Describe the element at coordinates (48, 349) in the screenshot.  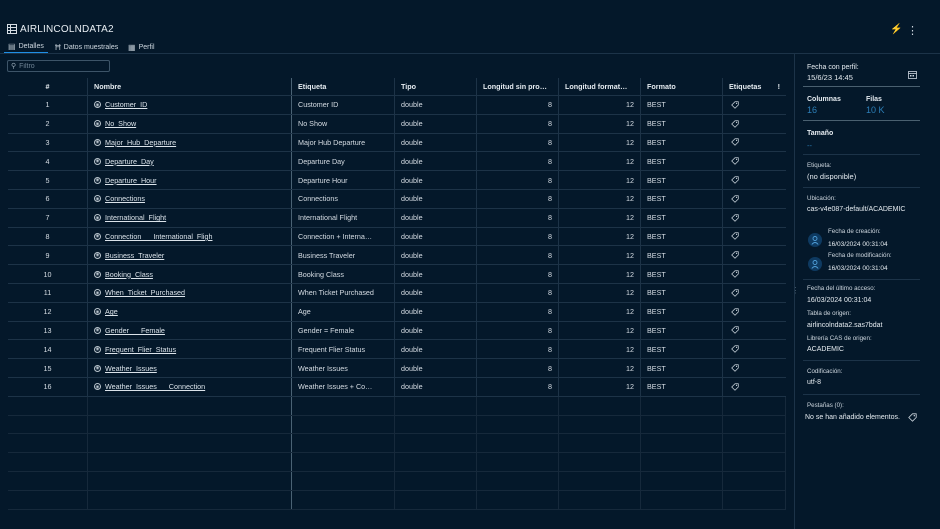
I see `row-number: 14` at that location.